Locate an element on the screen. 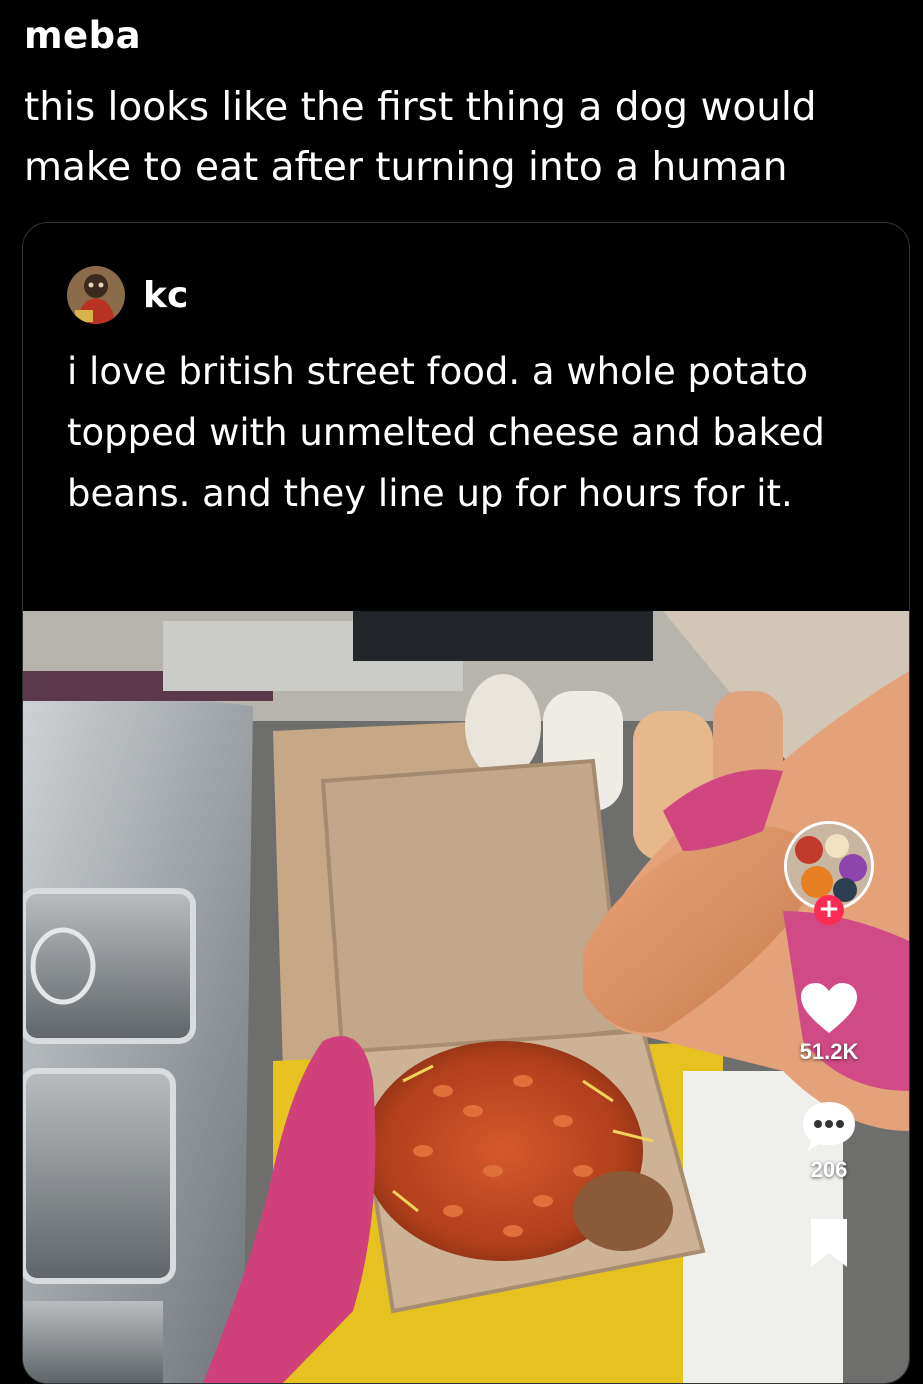 The image size is (923, 1384). save-button is located at coordinates (829, 1243).